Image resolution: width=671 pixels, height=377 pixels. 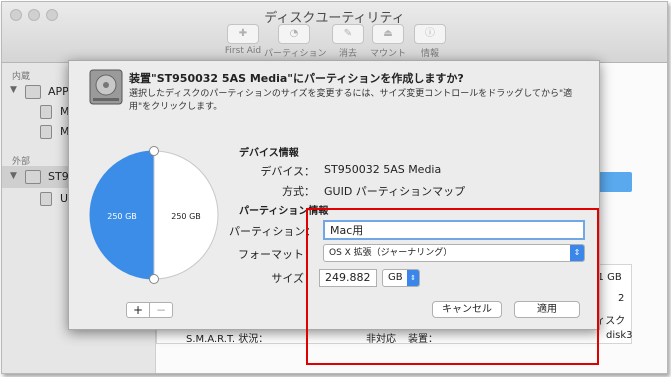 I want to click on pie-resize-handle-top, so click(x=154, y=151).